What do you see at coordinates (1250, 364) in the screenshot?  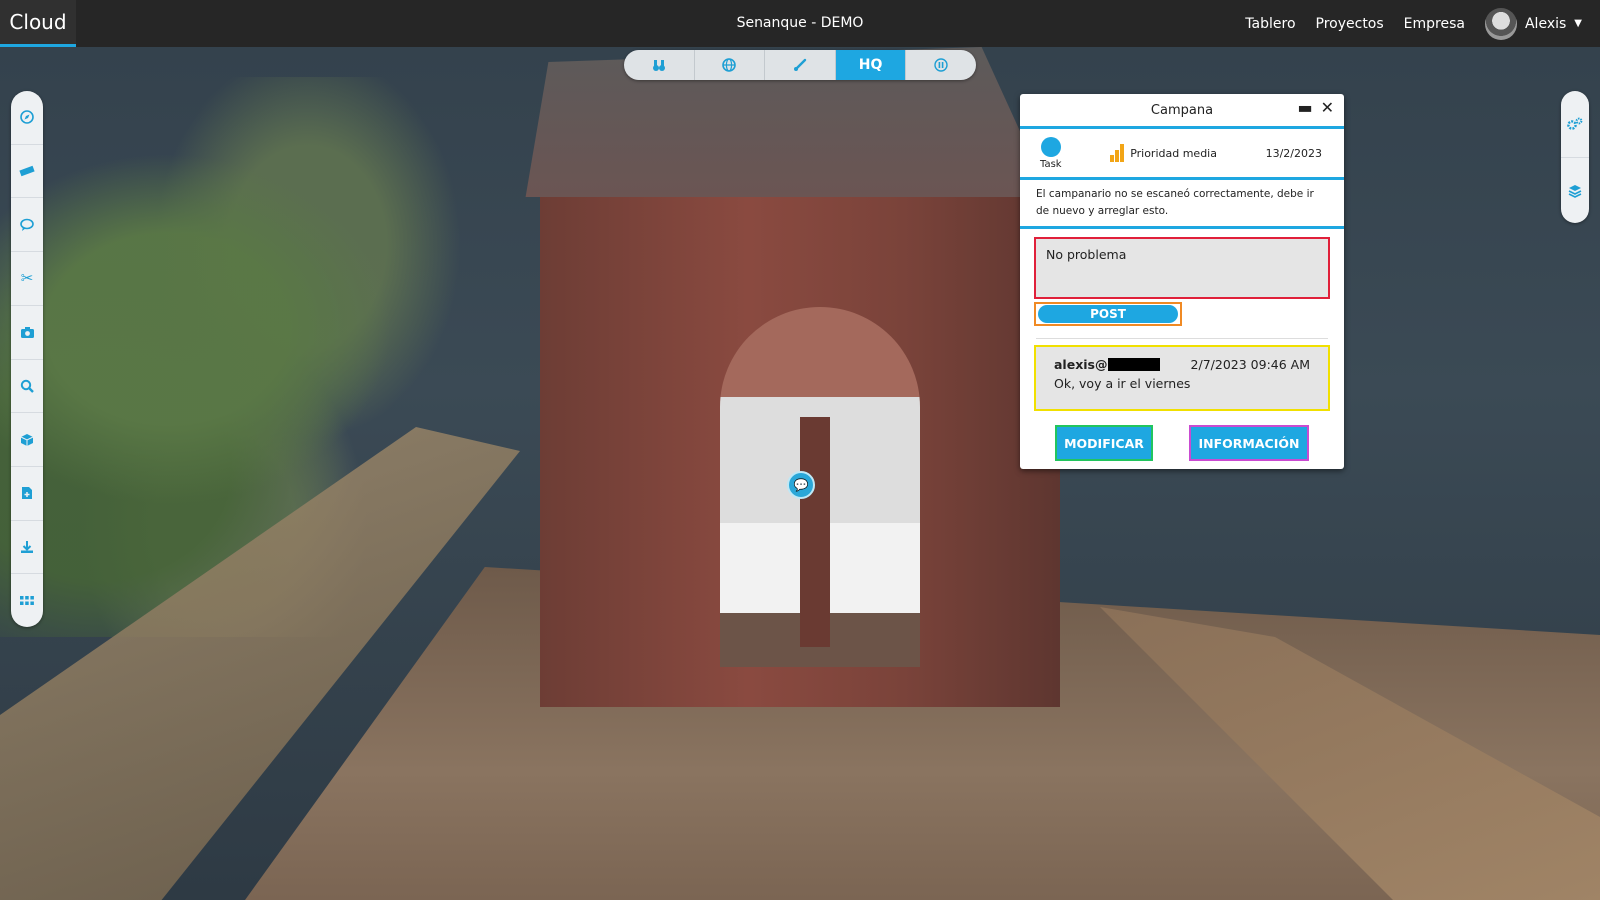 I see `comment-timestamp: 2/7/2023 09:46 AM` at bounding box center [1250, 364].